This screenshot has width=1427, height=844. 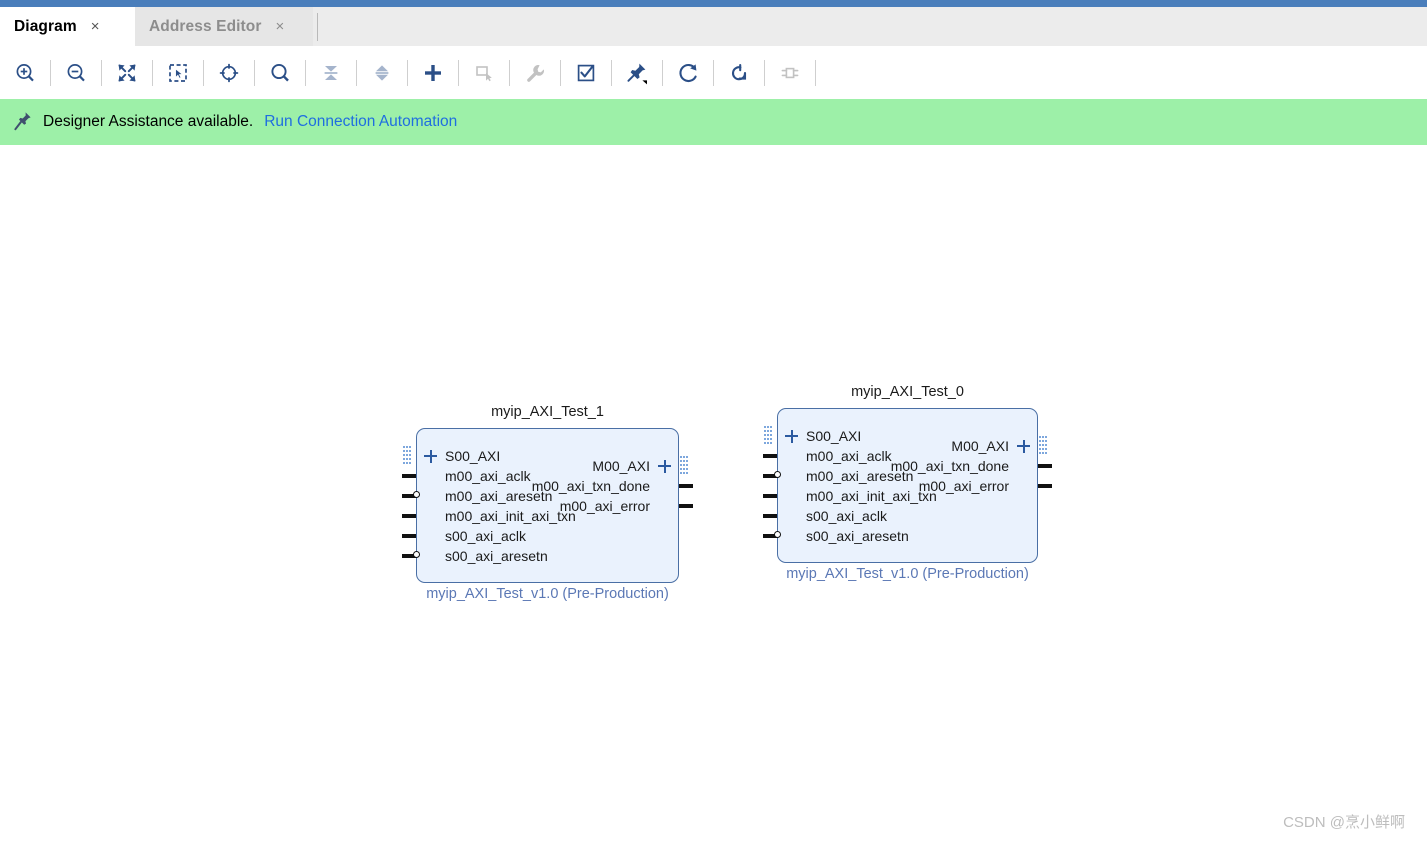 I want to click on magic-wand-icon, so click(x=22, y=121).